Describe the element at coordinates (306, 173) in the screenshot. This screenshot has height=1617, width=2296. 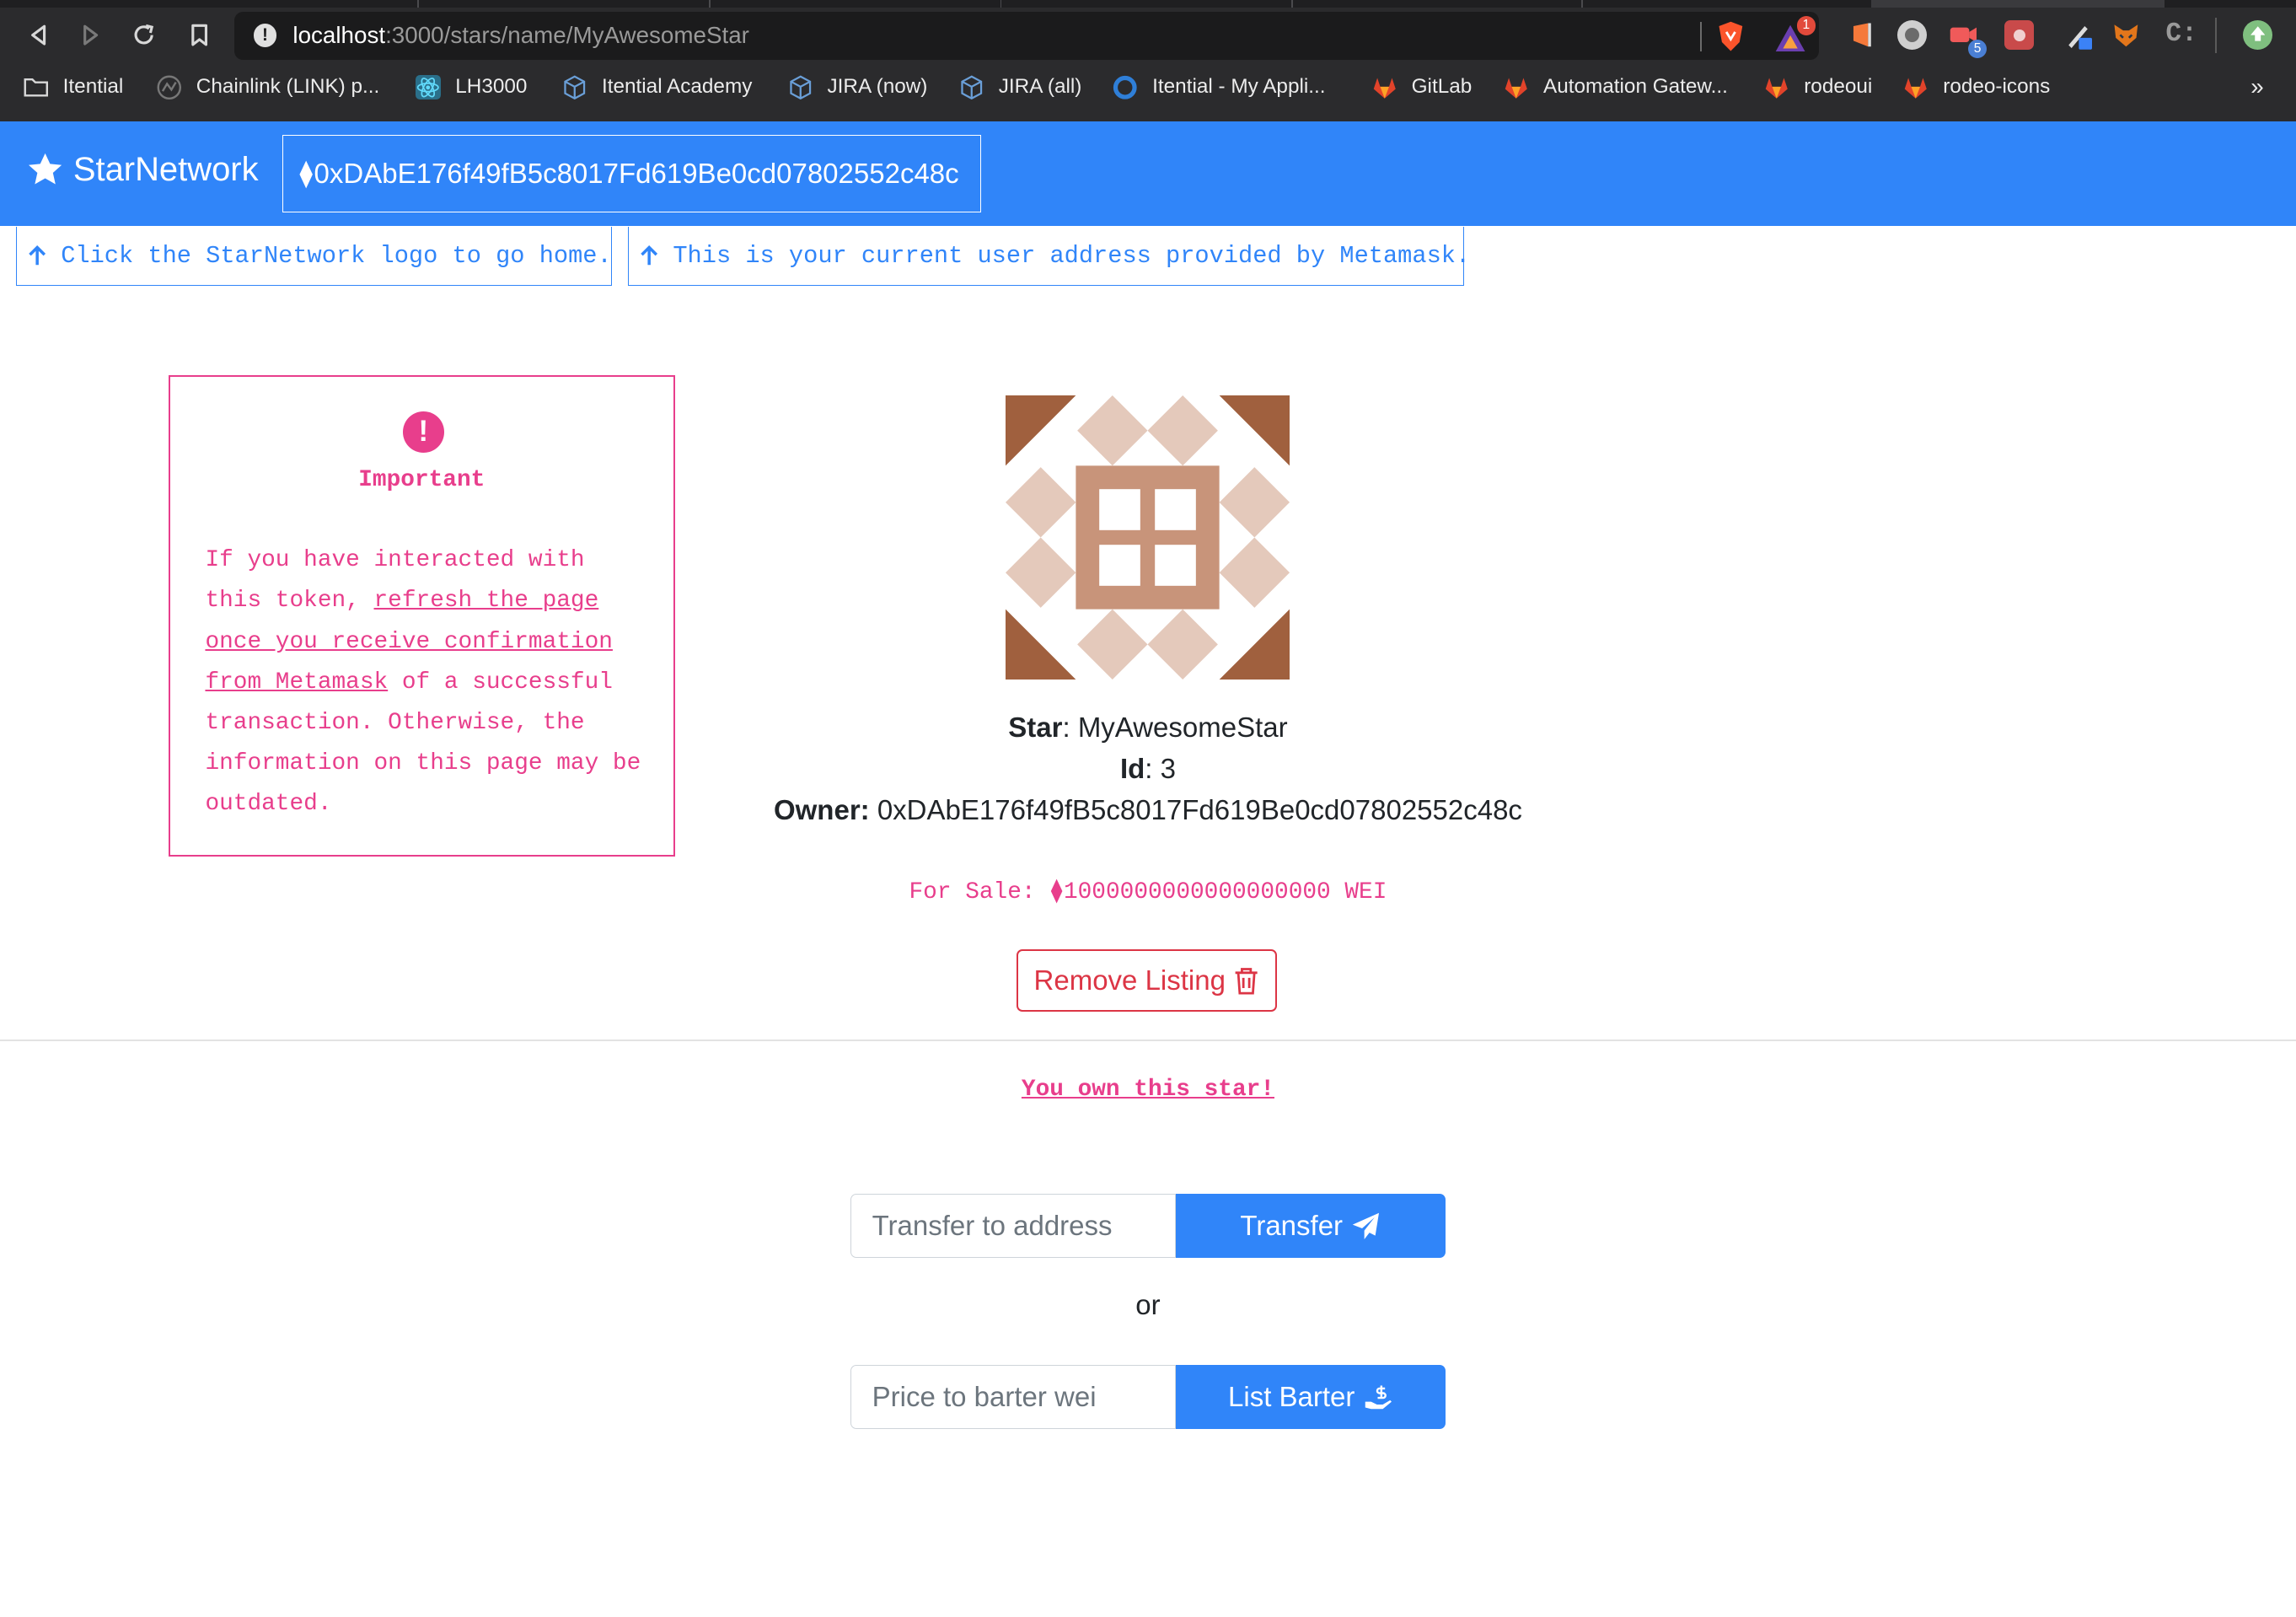
I see `ethereum-icon: ⧫` at that location.